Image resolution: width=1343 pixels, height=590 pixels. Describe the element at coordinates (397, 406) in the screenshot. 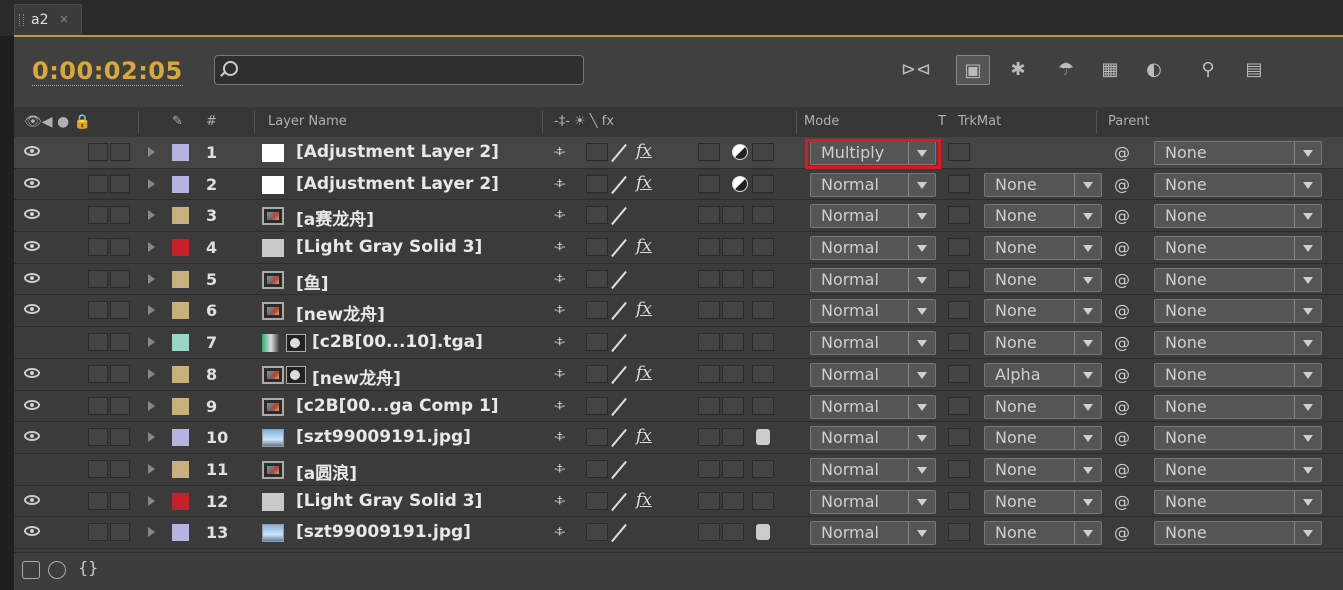

I see `layer-name: [c2B[00...ga Comp 1]` at that location.